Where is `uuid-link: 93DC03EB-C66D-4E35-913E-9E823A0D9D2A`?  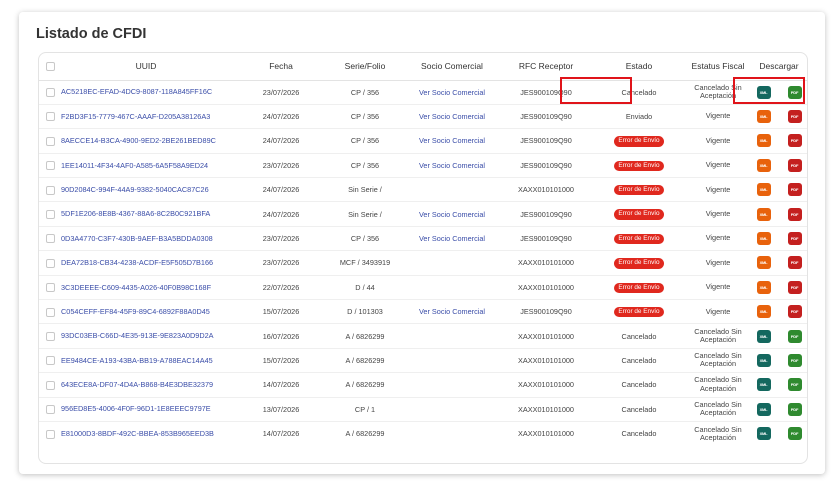 uuid-link: 93DC03EB-C66D-4E35-913E-9E823A0D9D2A is located at coordinates (137, 335).